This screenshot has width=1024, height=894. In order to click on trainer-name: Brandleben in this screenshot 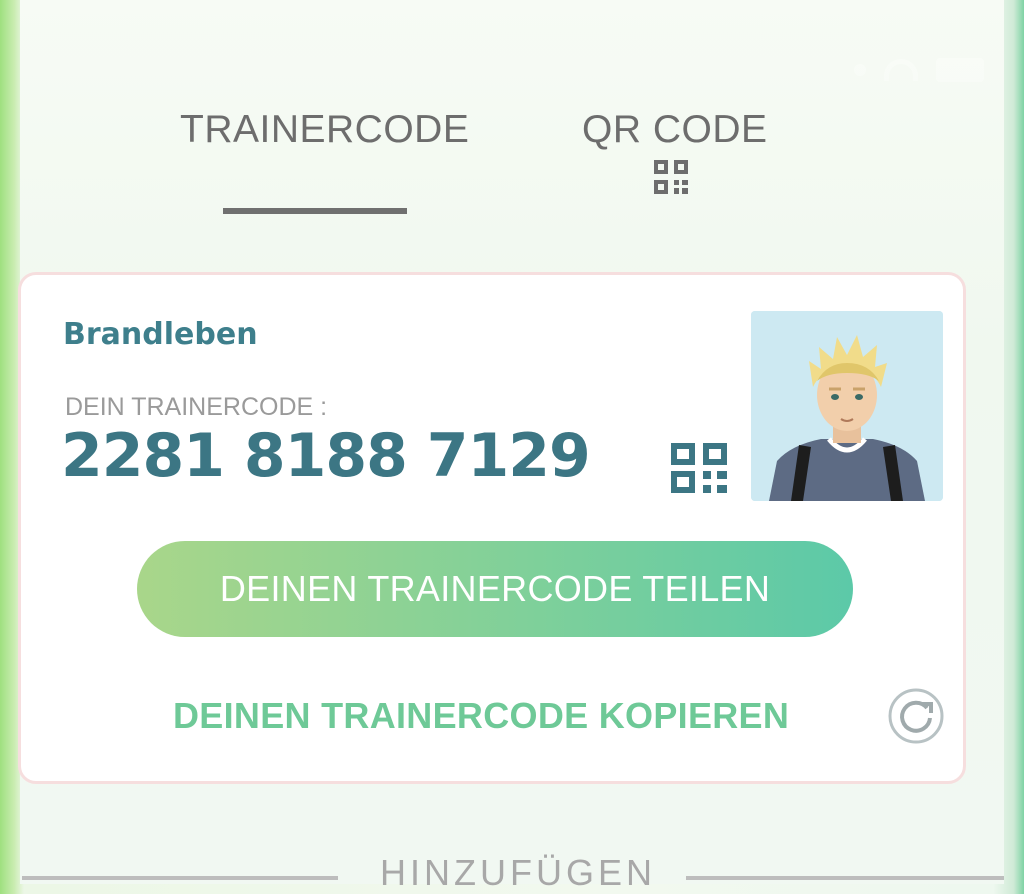, I will do `click(160, 334)`.